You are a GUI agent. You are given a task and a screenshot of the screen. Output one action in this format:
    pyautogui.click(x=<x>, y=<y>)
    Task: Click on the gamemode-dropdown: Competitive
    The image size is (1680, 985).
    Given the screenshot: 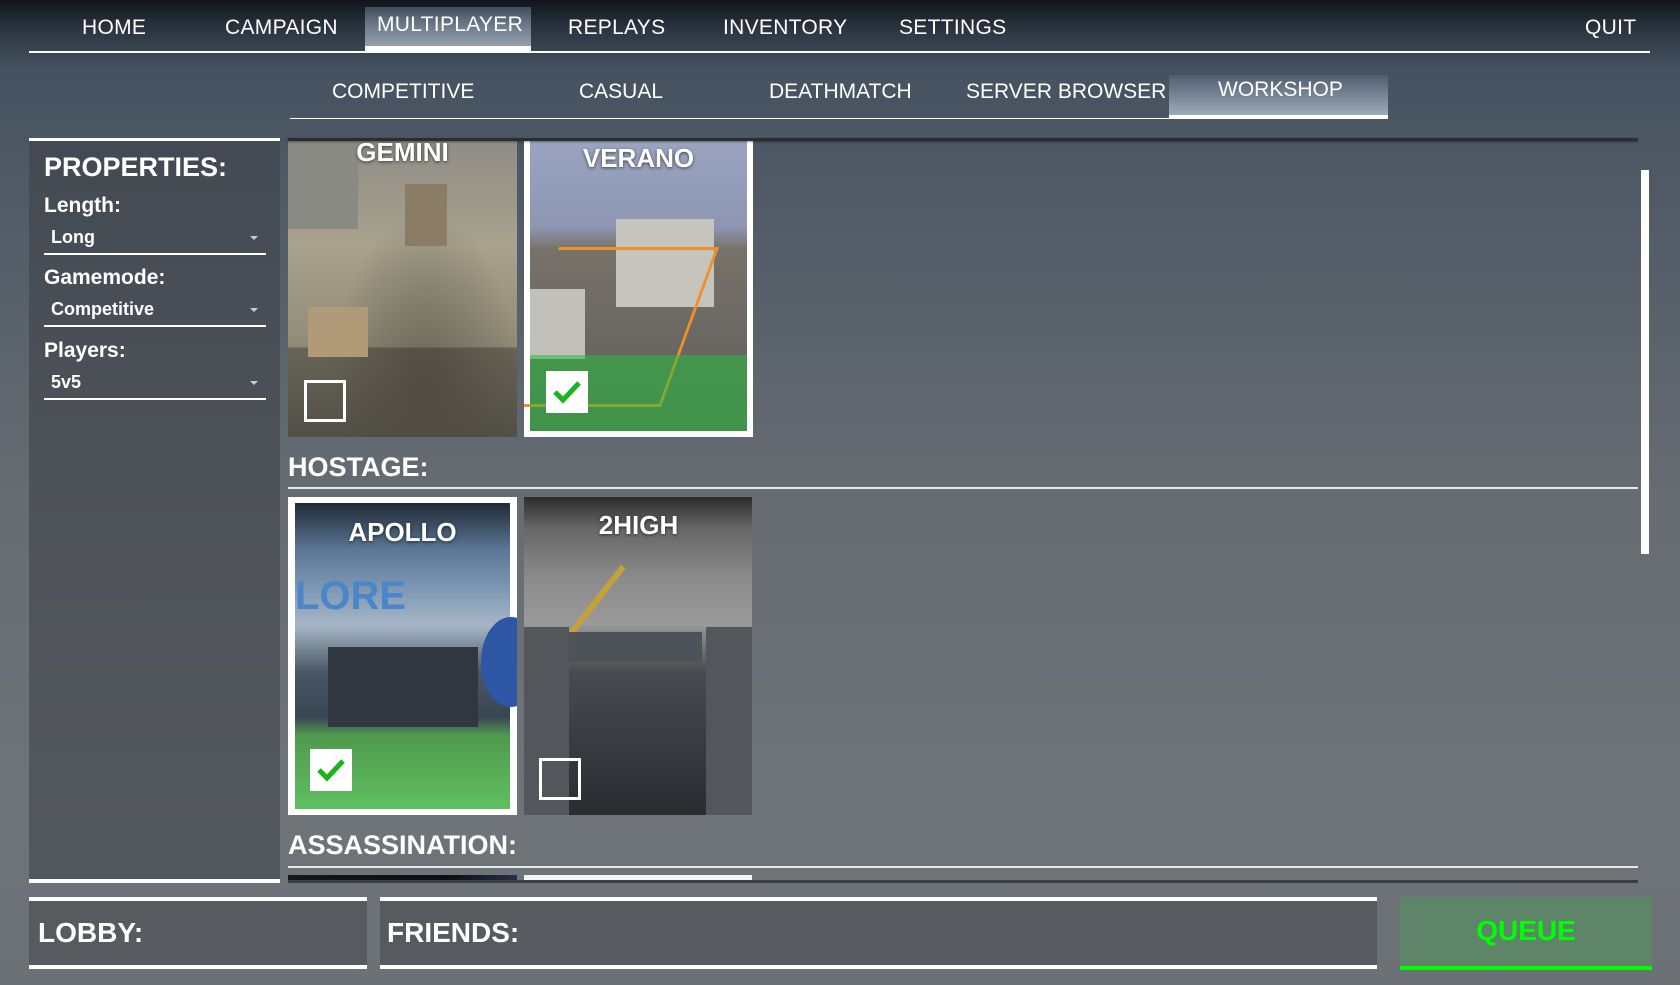 What is the action you would take?
    pyautogui.click(x=155, y=311)
    